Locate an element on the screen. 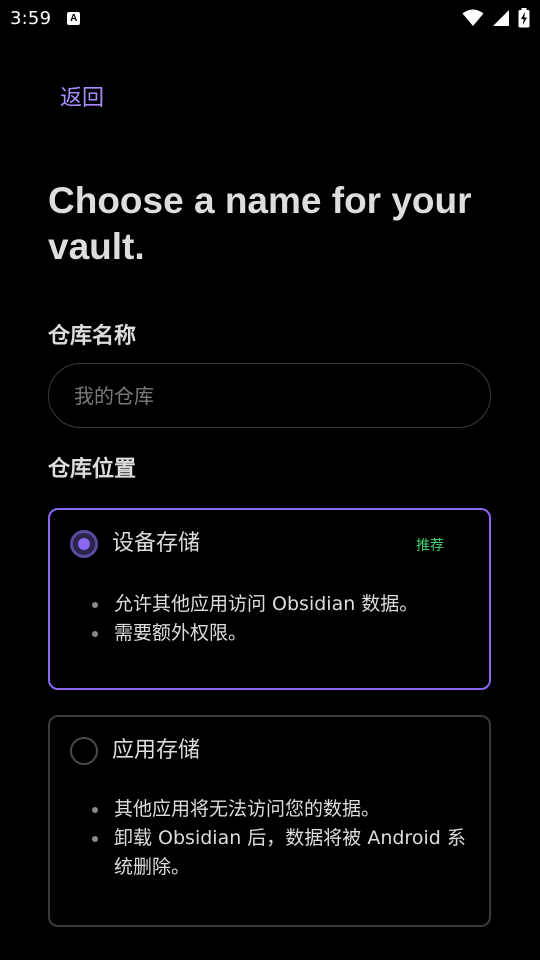 This screenshot has height=960, width=540. status-left: 3:59 A is located at coordinates (45, 18).